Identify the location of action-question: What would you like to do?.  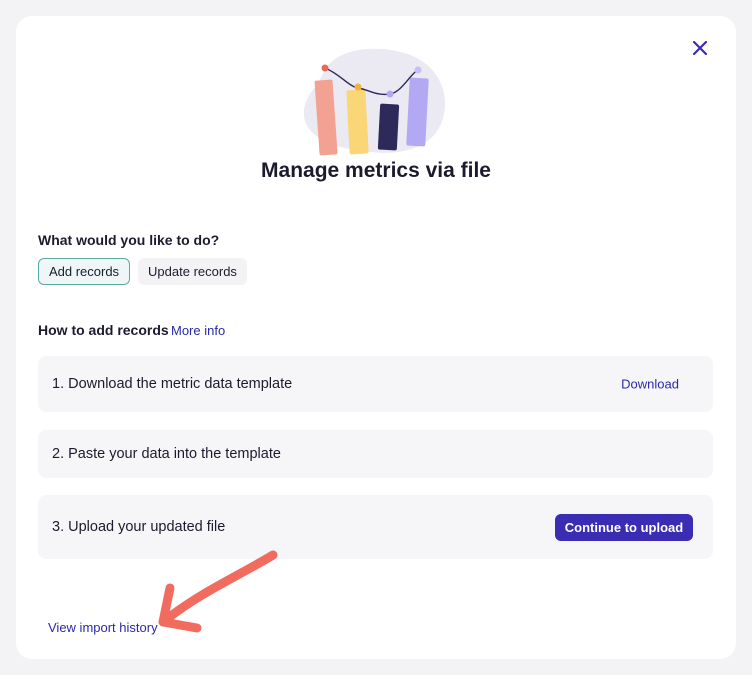
(129, 240).